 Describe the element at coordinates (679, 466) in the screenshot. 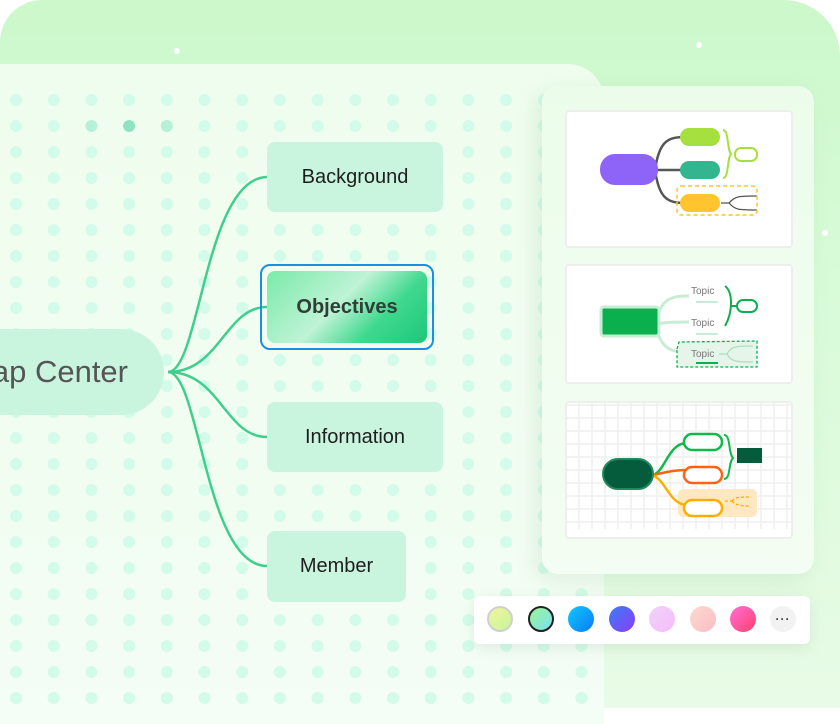

I see `template-preview-grid` at that location.